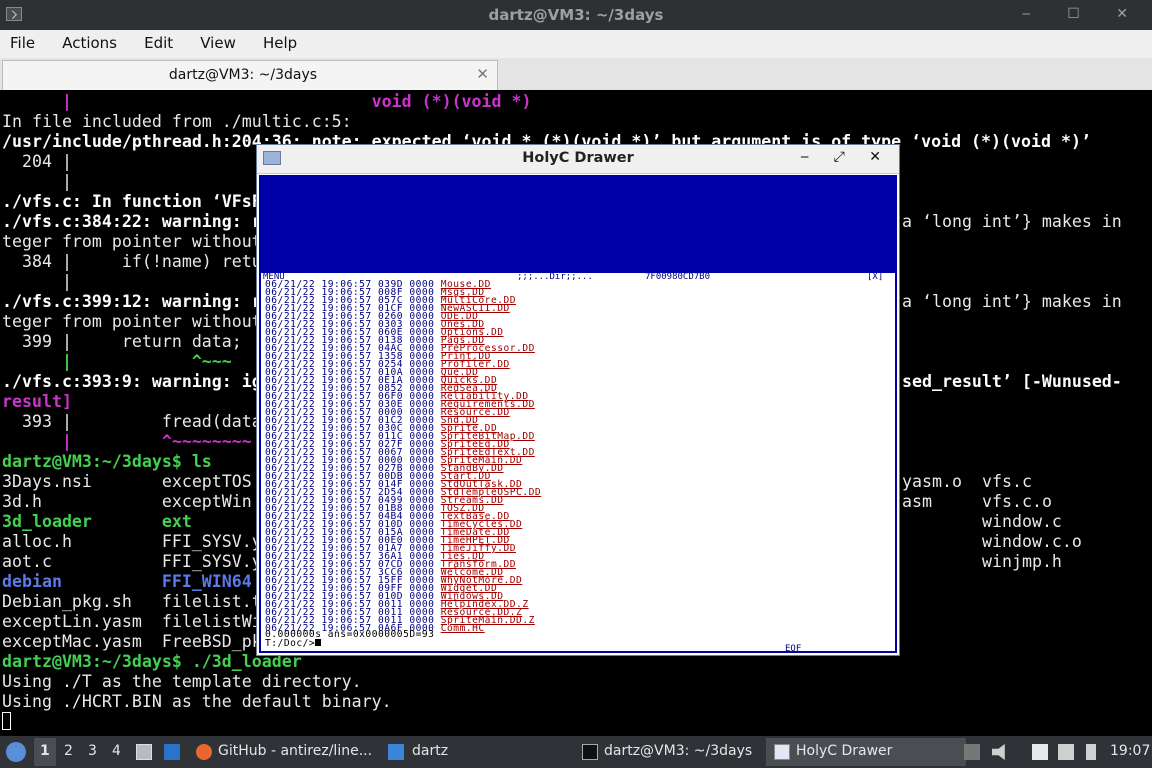 This screenshot has height=768, width=1152. What do you see at coordinates (16, 752) in the screenshot?
I see `app-menu-icon` at bounding box center [16, 752].